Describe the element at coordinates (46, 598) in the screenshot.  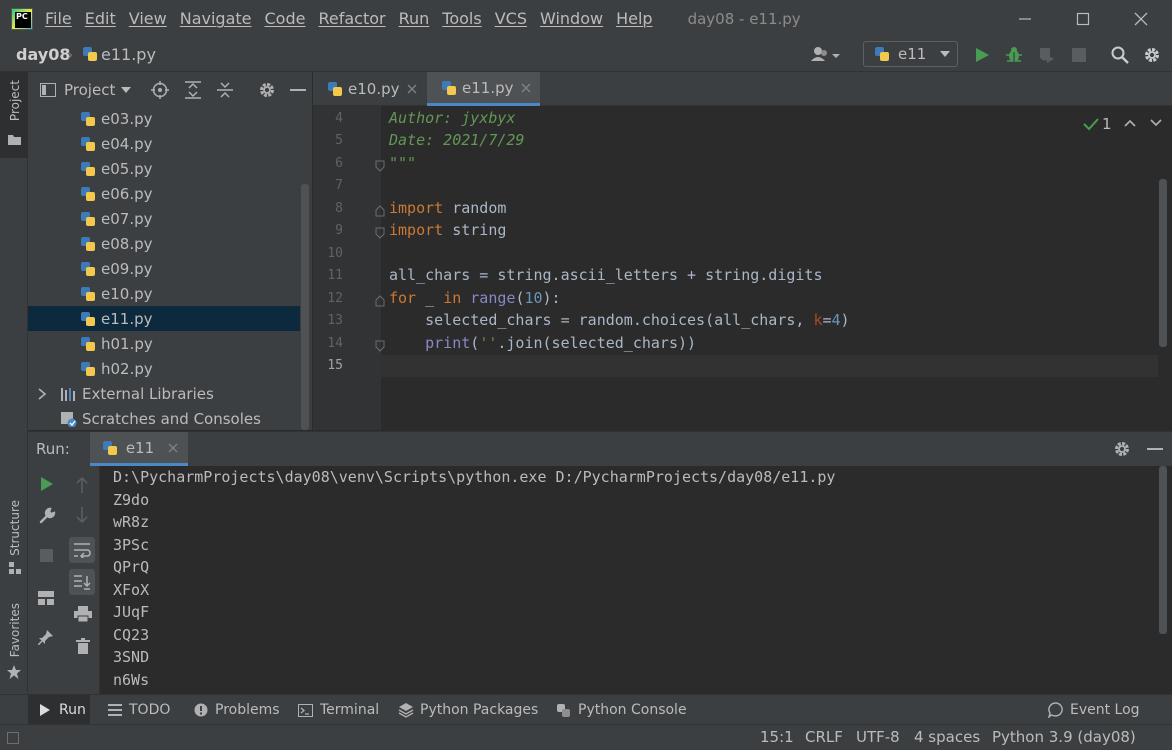
I see `layout-icon` at that location.